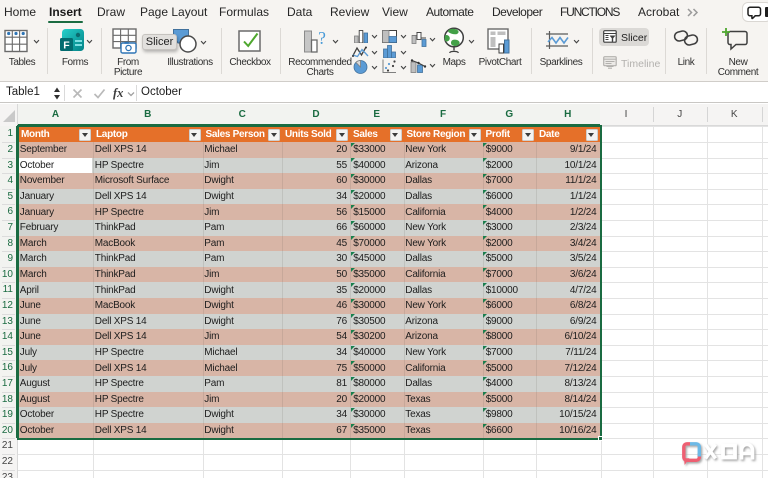  I want to click on svg-text: F, so click(66, 46).